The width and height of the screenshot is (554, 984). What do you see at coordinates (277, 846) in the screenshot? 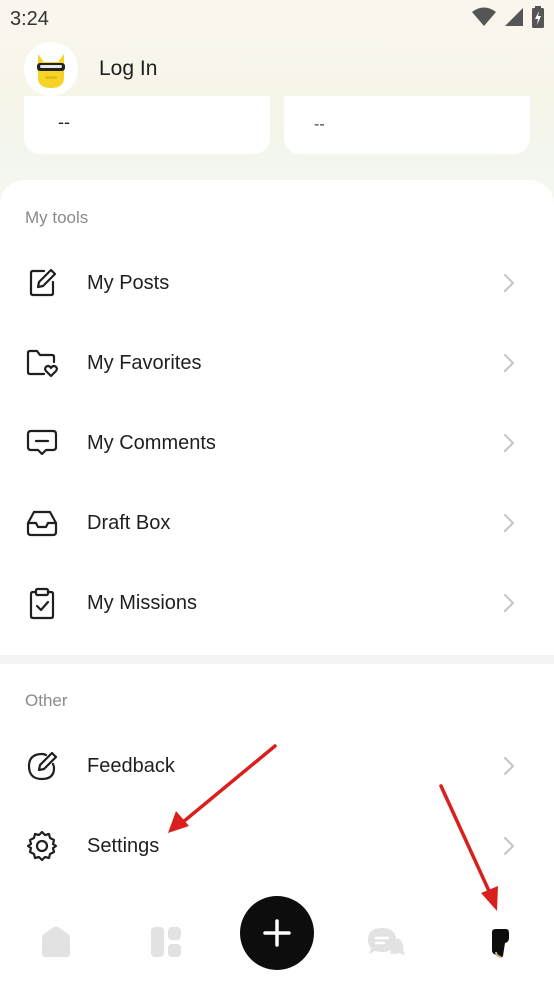
I see `menu-item-settings: Settings` at bounding box center [277, 846].